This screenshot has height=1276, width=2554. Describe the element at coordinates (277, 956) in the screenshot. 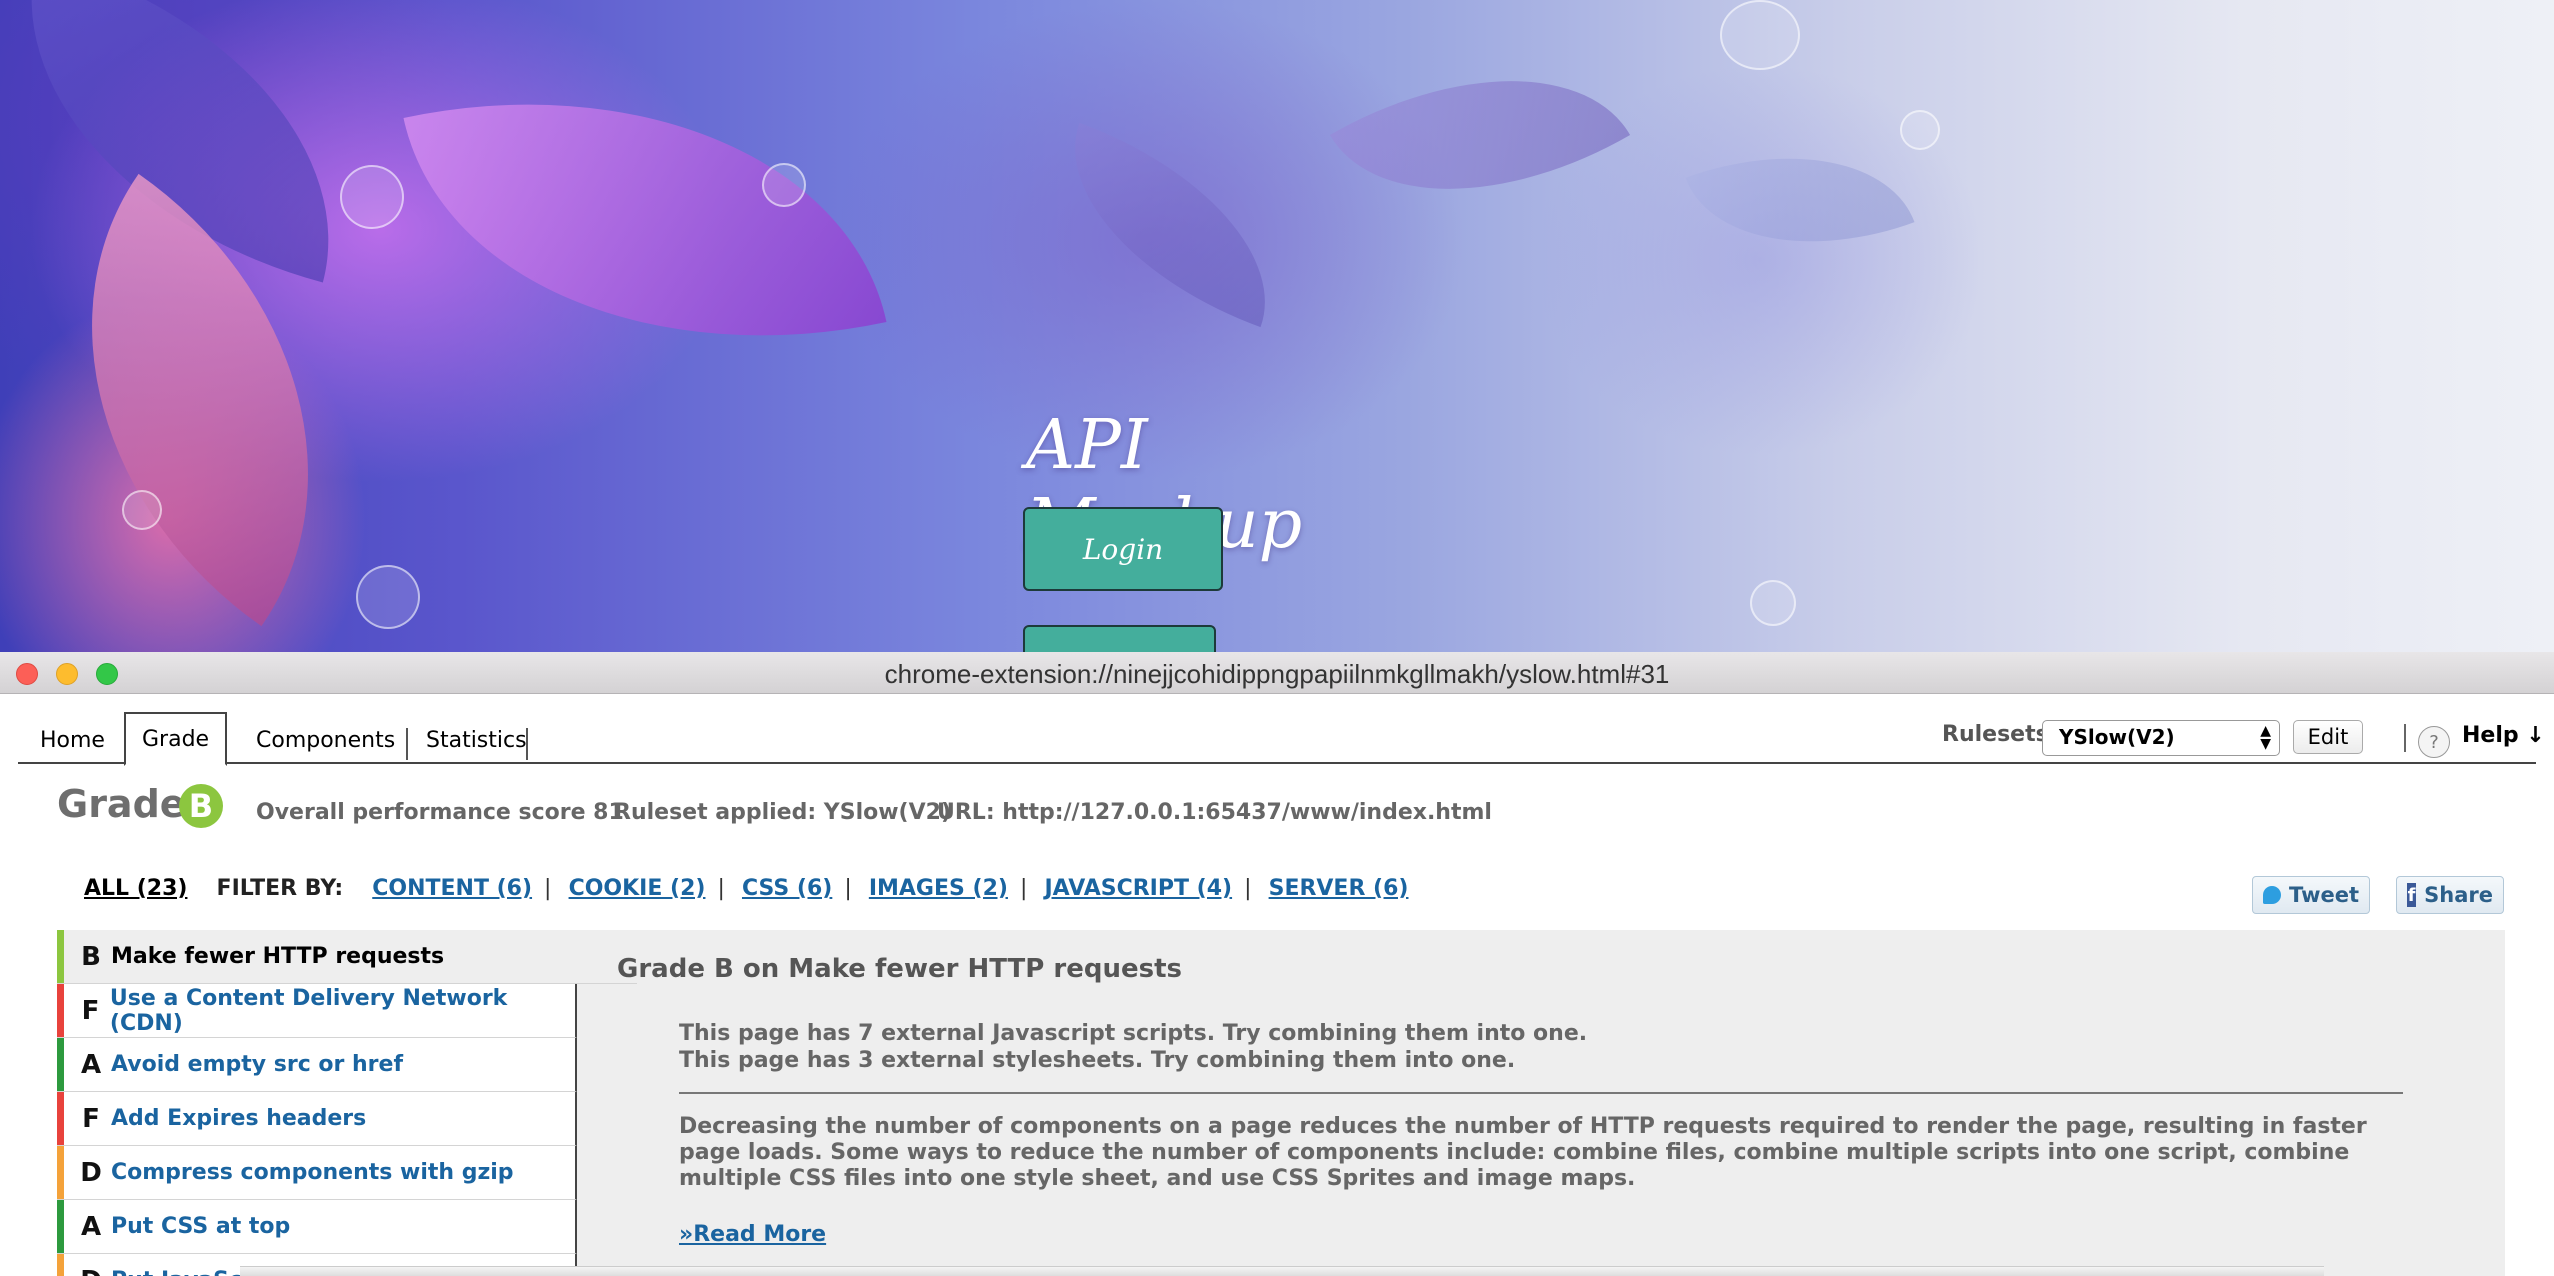

I see `rule-name: Make fewer HTTP requests` at that location.